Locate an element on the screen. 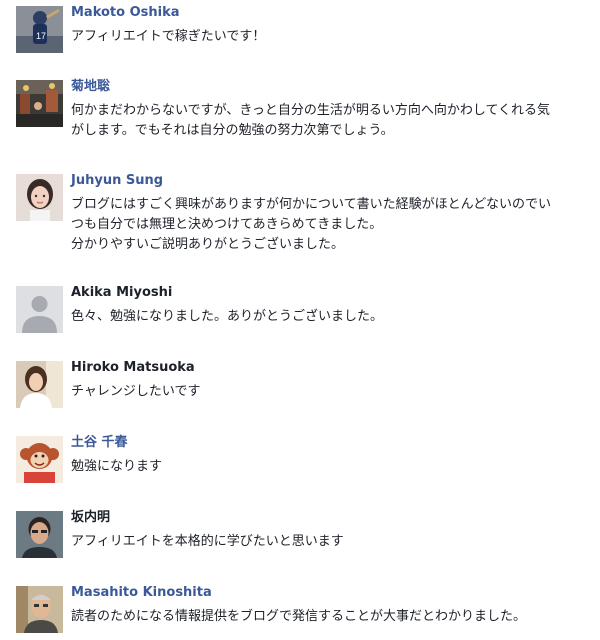  street-scene-photo-icon is located at coordinates (39, 103).